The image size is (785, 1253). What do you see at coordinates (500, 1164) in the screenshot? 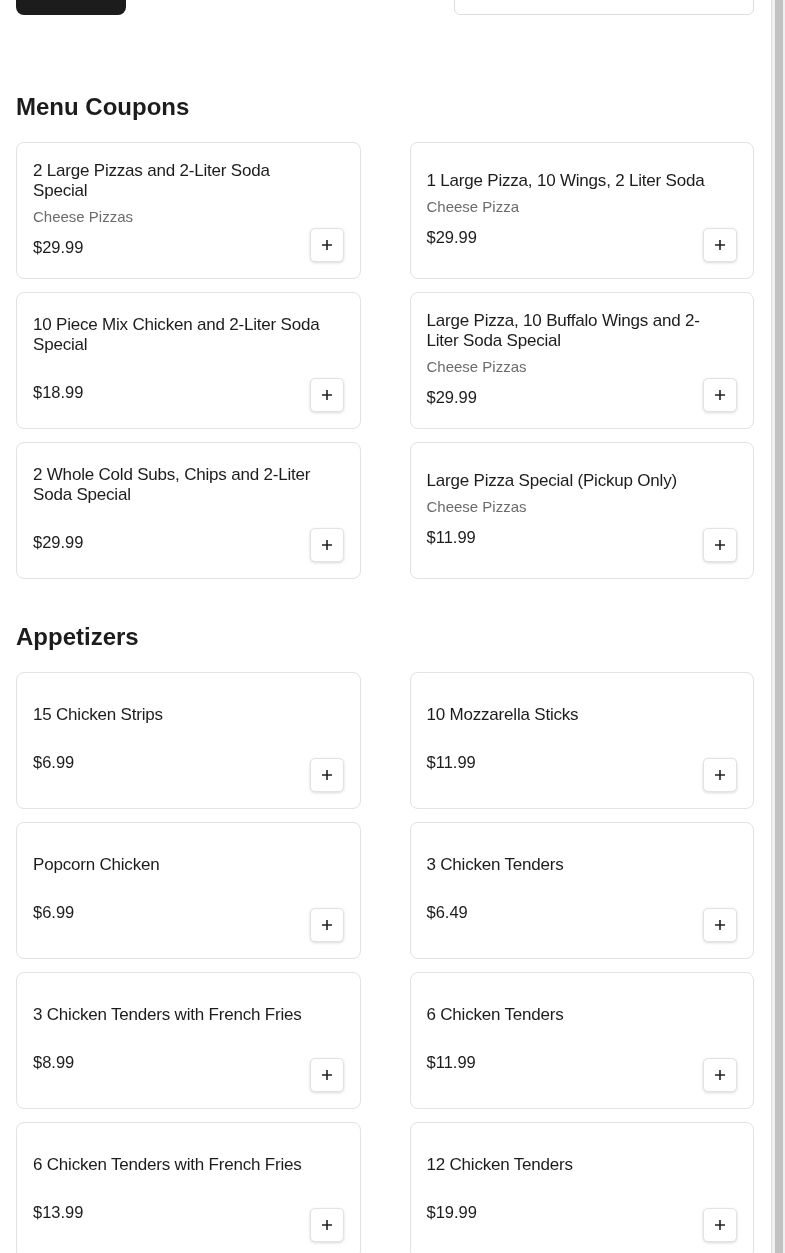
I see `item-name: 12 Chicken Tenders` at bounding box center [500, 1164].